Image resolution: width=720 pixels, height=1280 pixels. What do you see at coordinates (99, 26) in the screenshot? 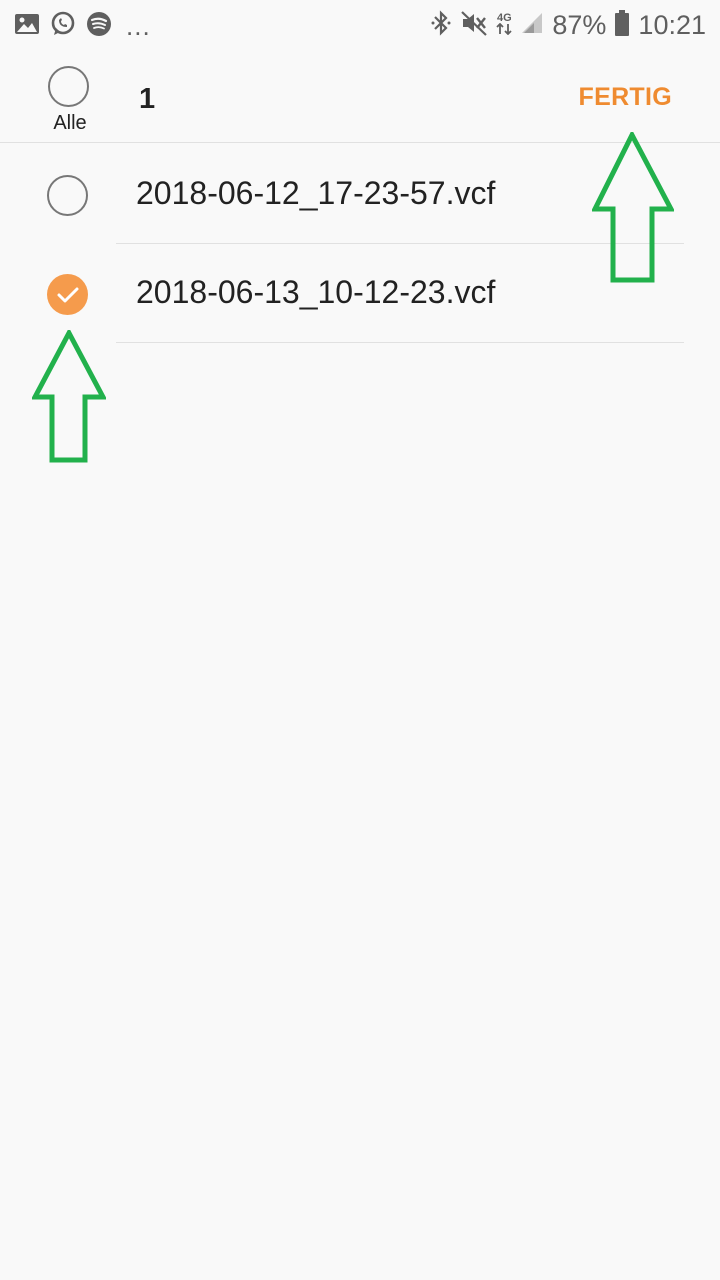
I see `spotify-icon` at bounding box center [99, 26].